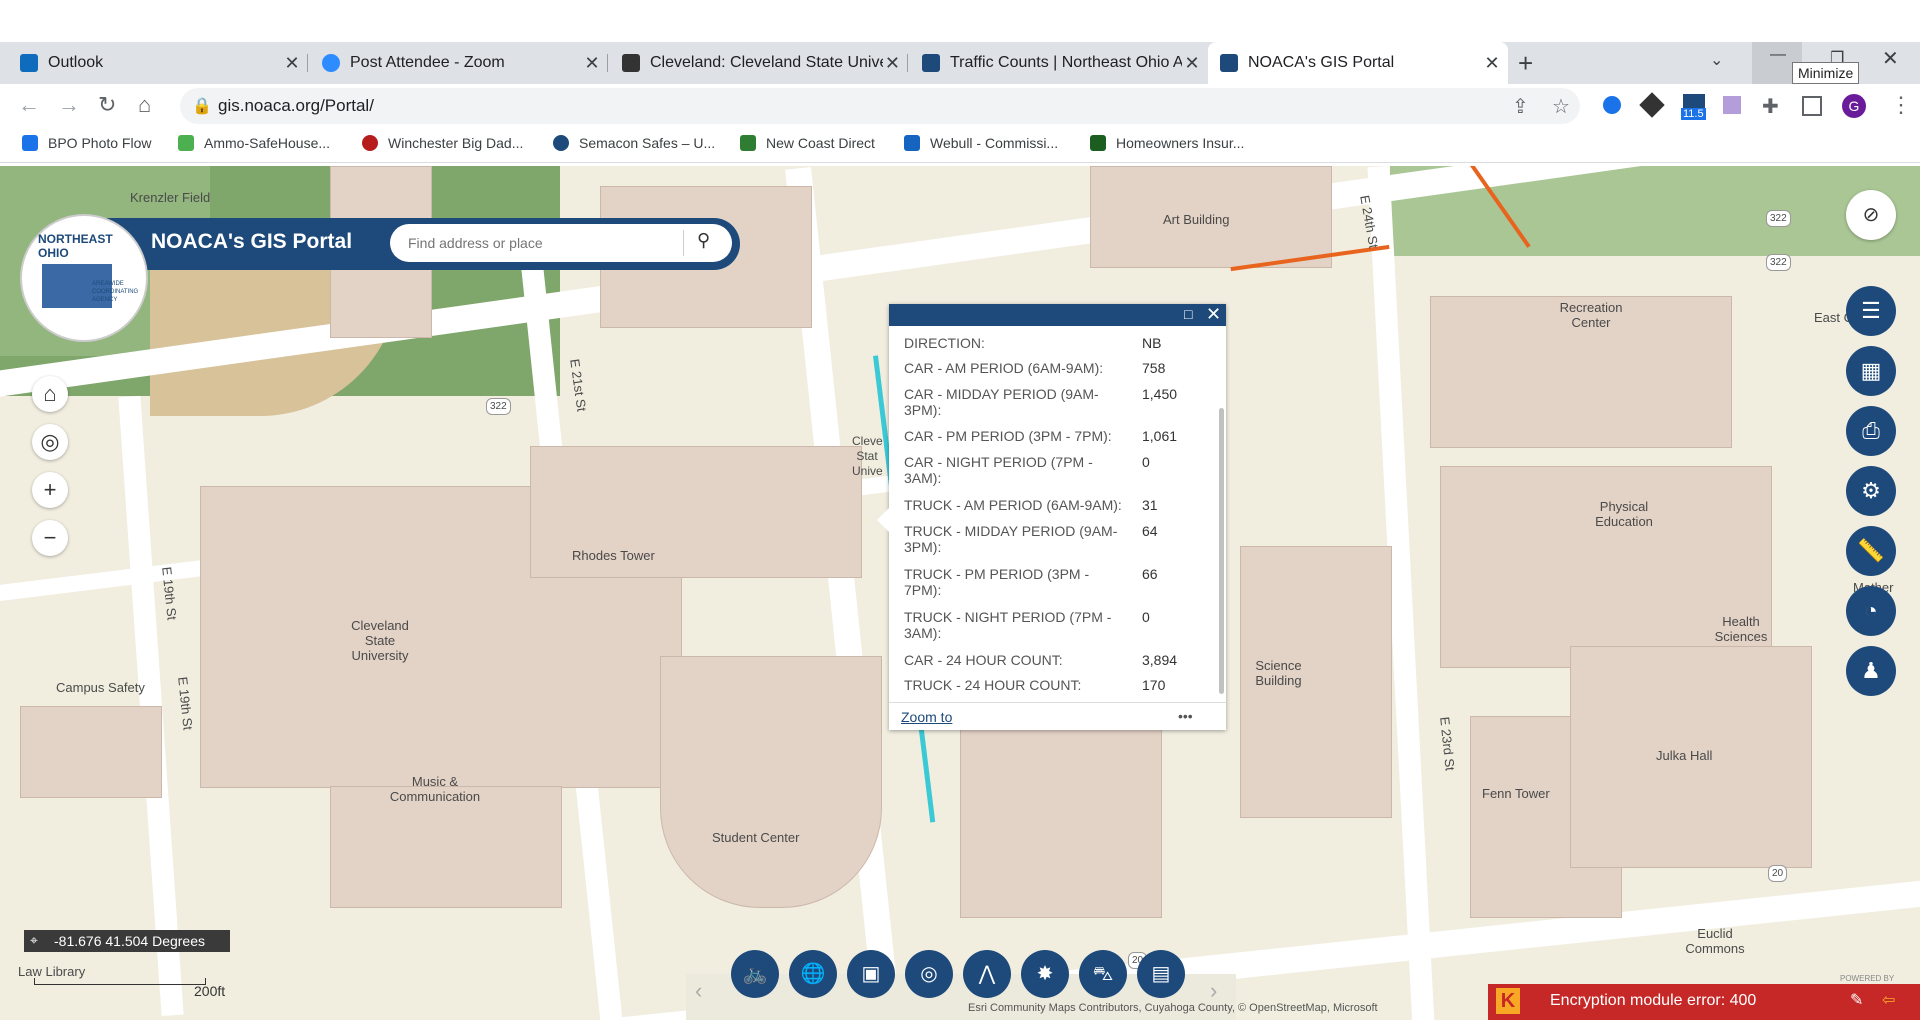 The image size is (1920, 1020). What do you see at coordinates (1160, 394) in the screenshot?
I see `field-value: 1,450` at bounding box center [1160, 394].